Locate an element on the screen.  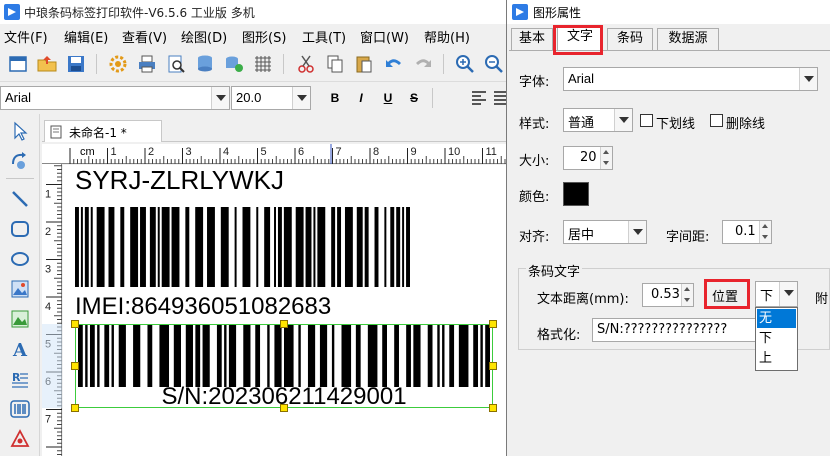
database-icon is located at coordinates (205, 64).